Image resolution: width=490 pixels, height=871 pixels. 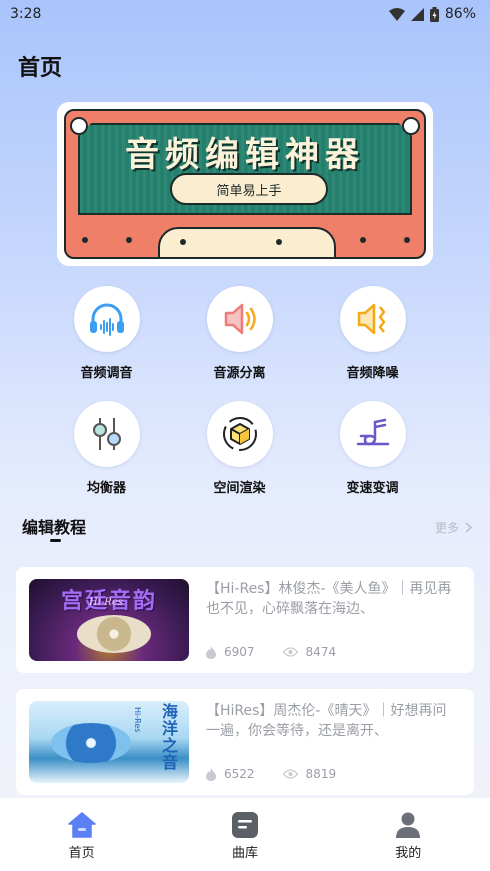 I want to click on tab-label: 曲库, so click(x=244, y=853).